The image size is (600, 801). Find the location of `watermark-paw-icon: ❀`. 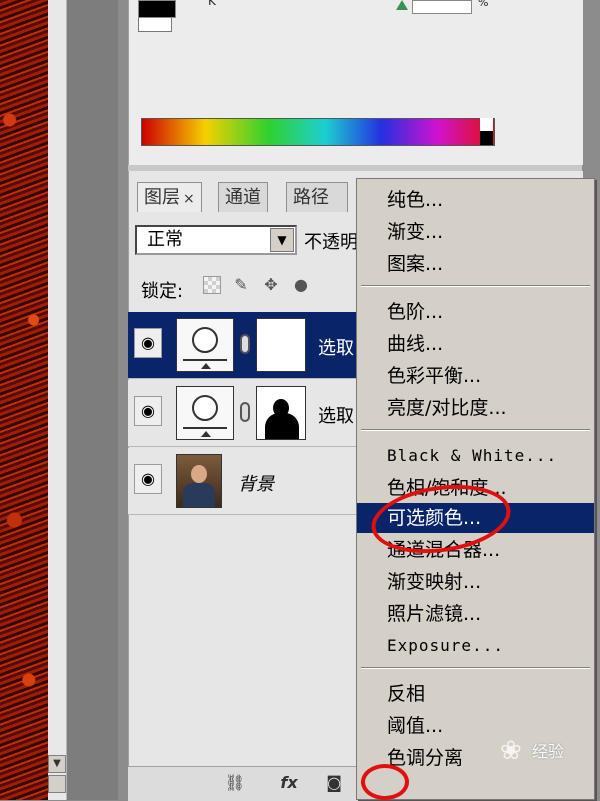

watermark-paw-icon: ❀ is located at coordinates (511, 751).